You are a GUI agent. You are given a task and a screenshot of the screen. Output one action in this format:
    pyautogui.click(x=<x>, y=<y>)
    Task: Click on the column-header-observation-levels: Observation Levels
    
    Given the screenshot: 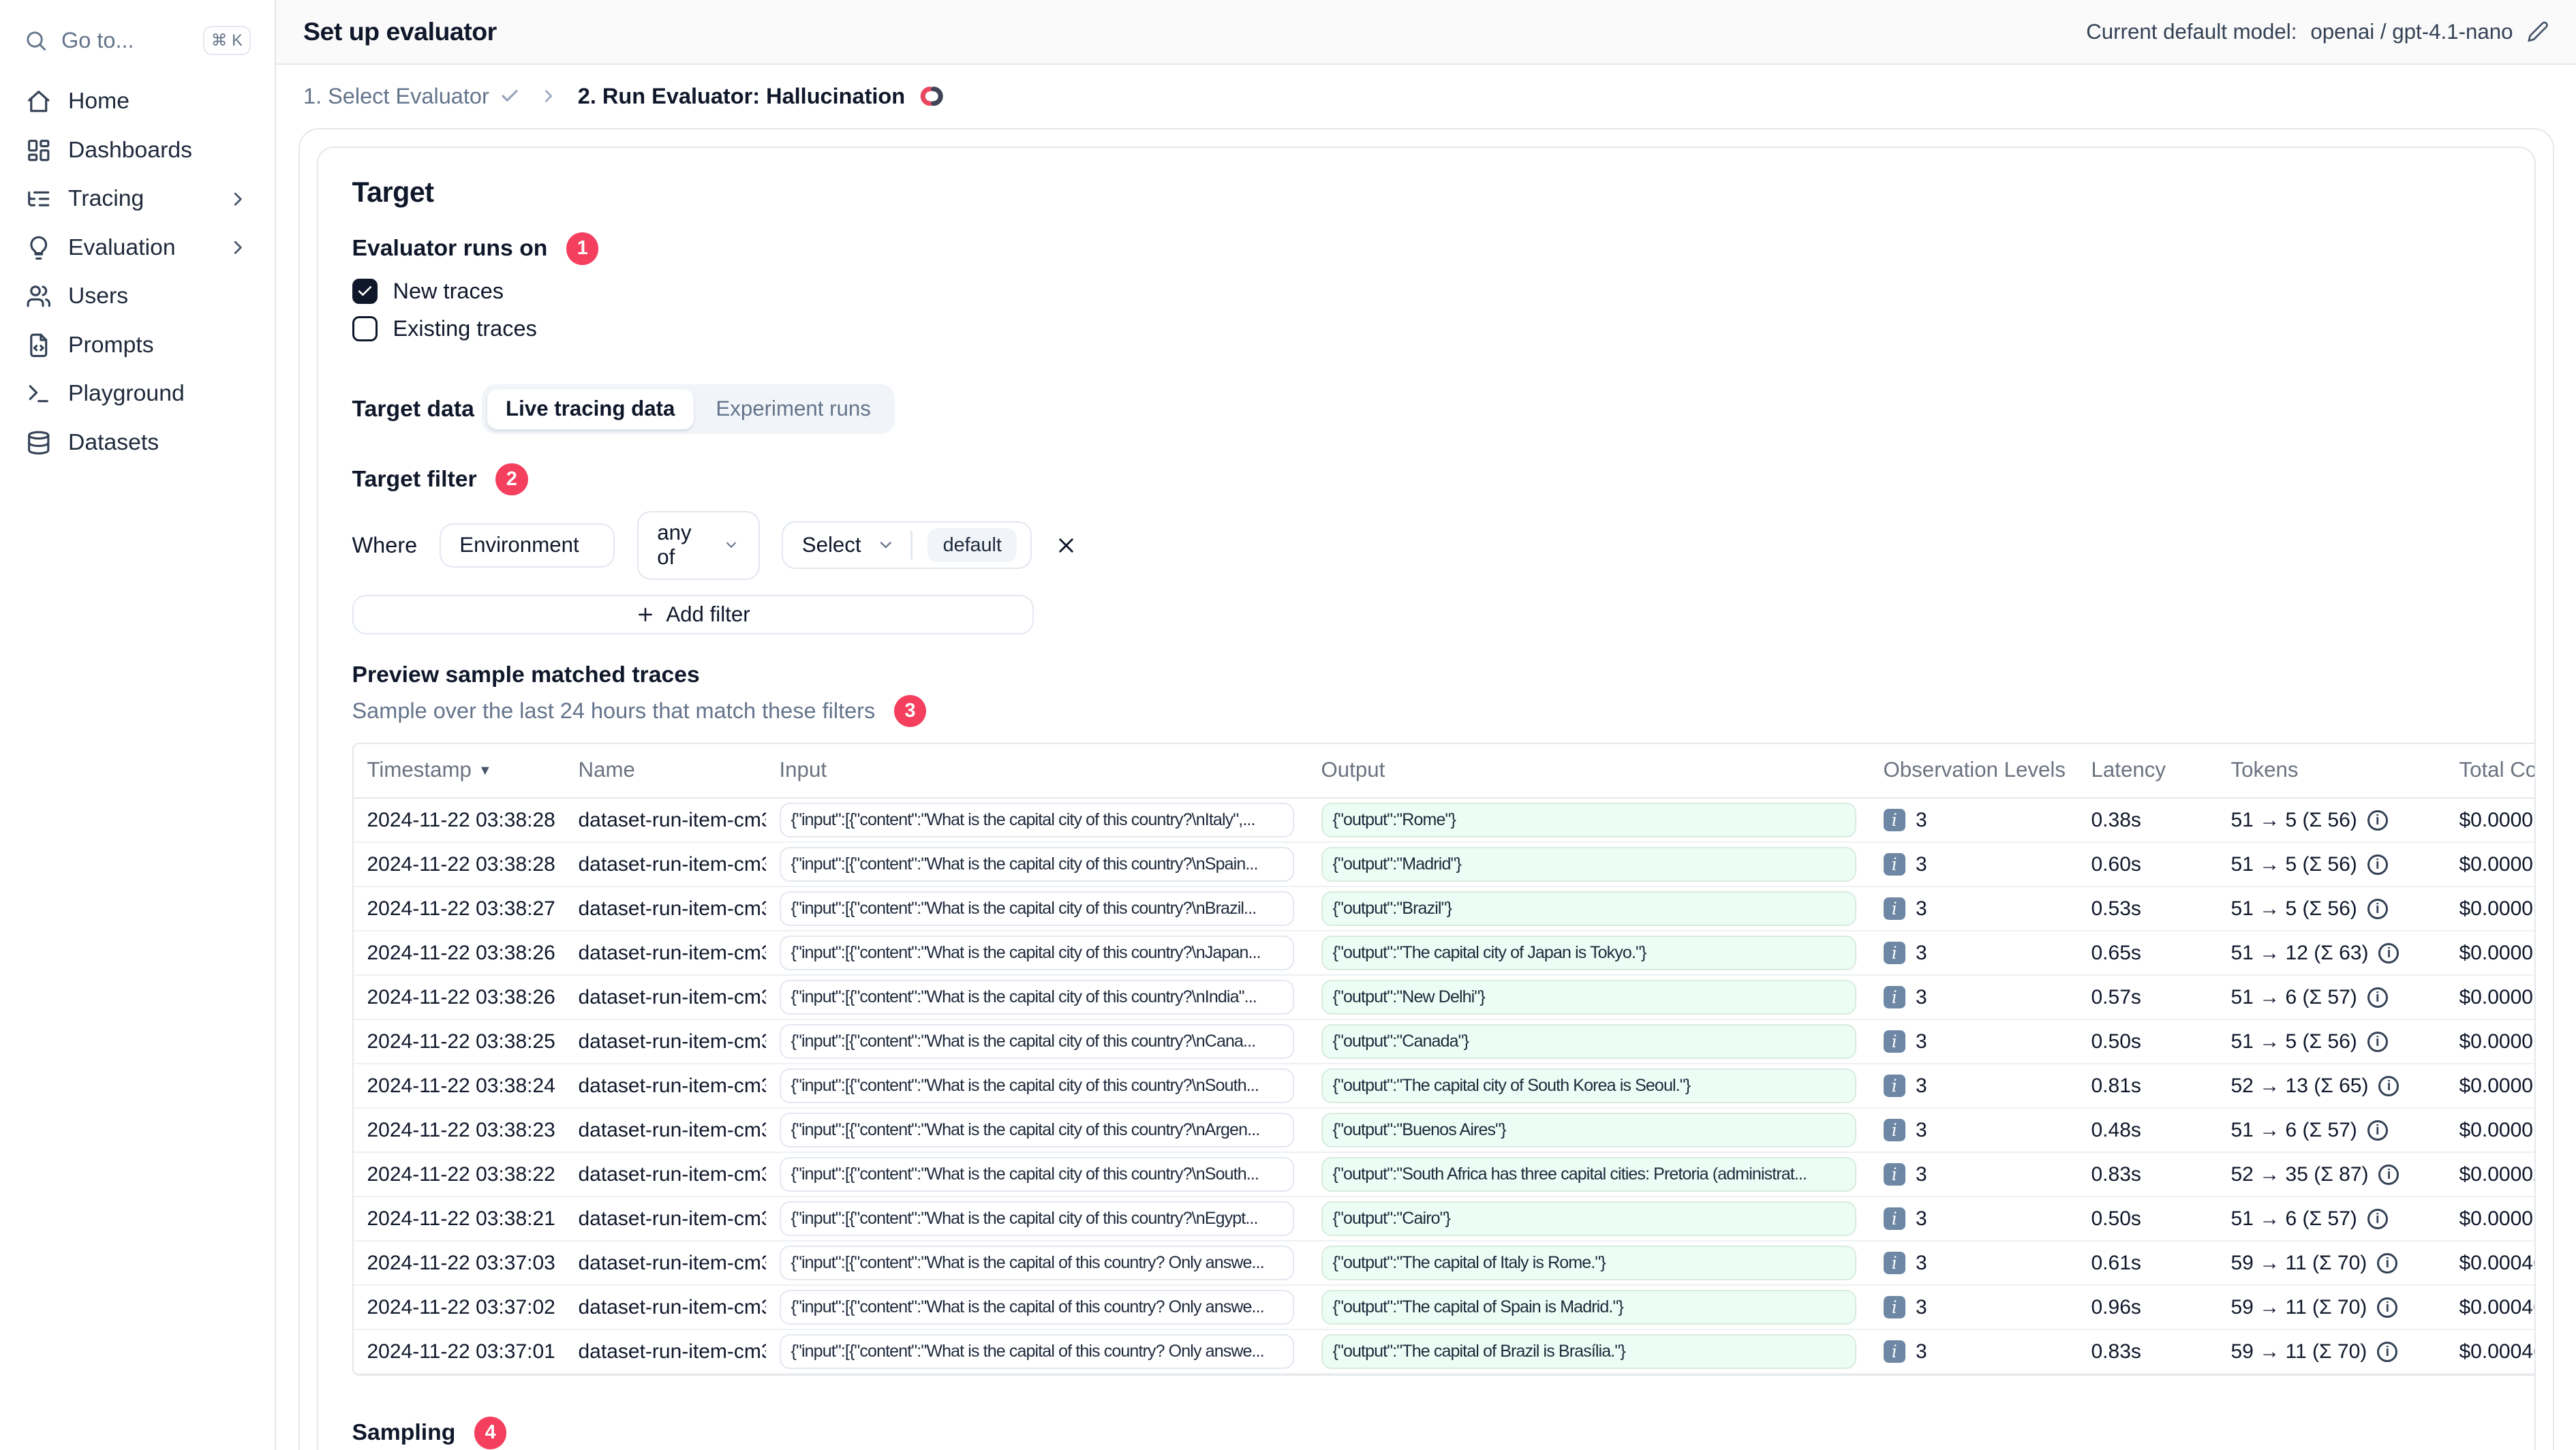 What is the action you would take?
    pyautogui.click(x=1973, y=771)
    